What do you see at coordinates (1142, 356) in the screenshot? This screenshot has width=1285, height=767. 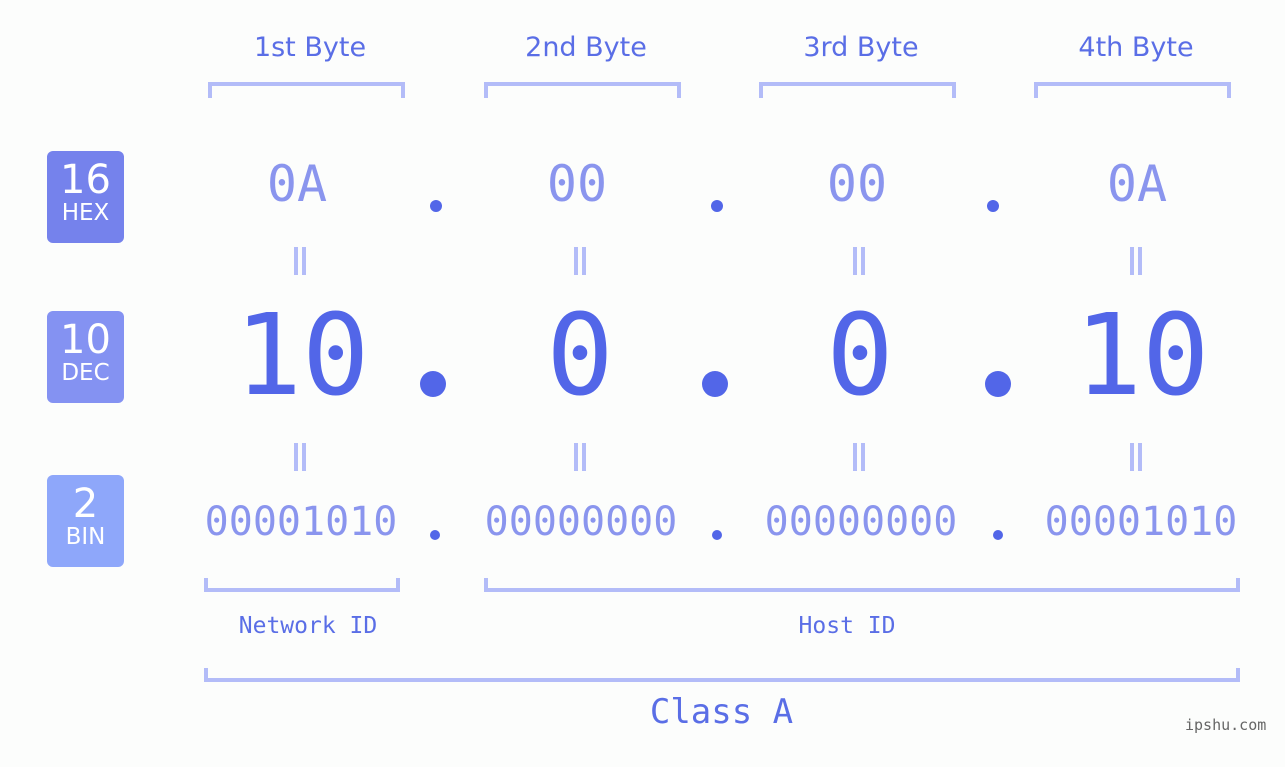 I see `dec-value-4: 10` at bounding box center [1142, 356].